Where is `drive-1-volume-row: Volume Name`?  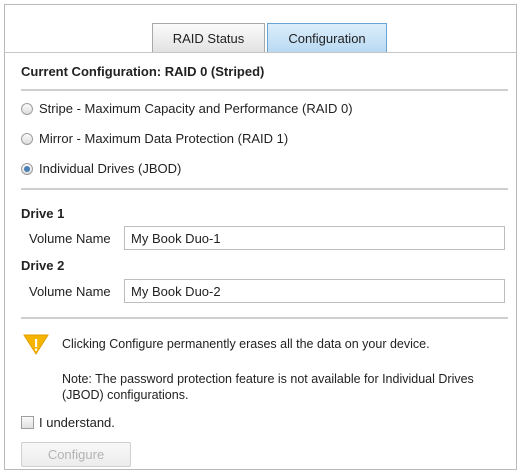
drive-1-volume-row: Volume Name is located at coordinates (267, 238).